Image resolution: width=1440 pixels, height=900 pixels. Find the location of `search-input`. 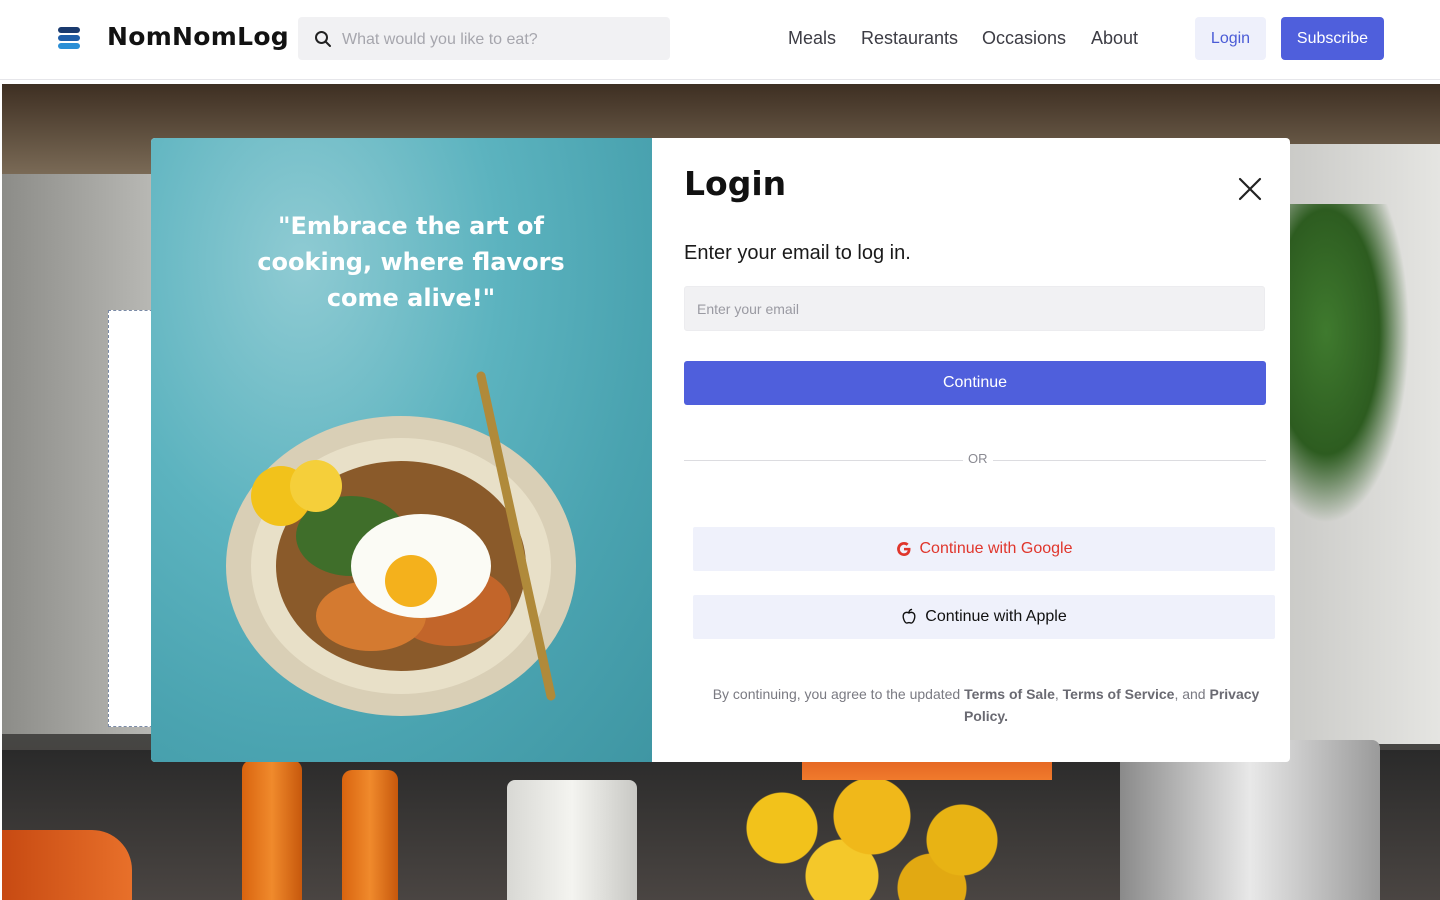

search-input is located at coordinates (497, 39).